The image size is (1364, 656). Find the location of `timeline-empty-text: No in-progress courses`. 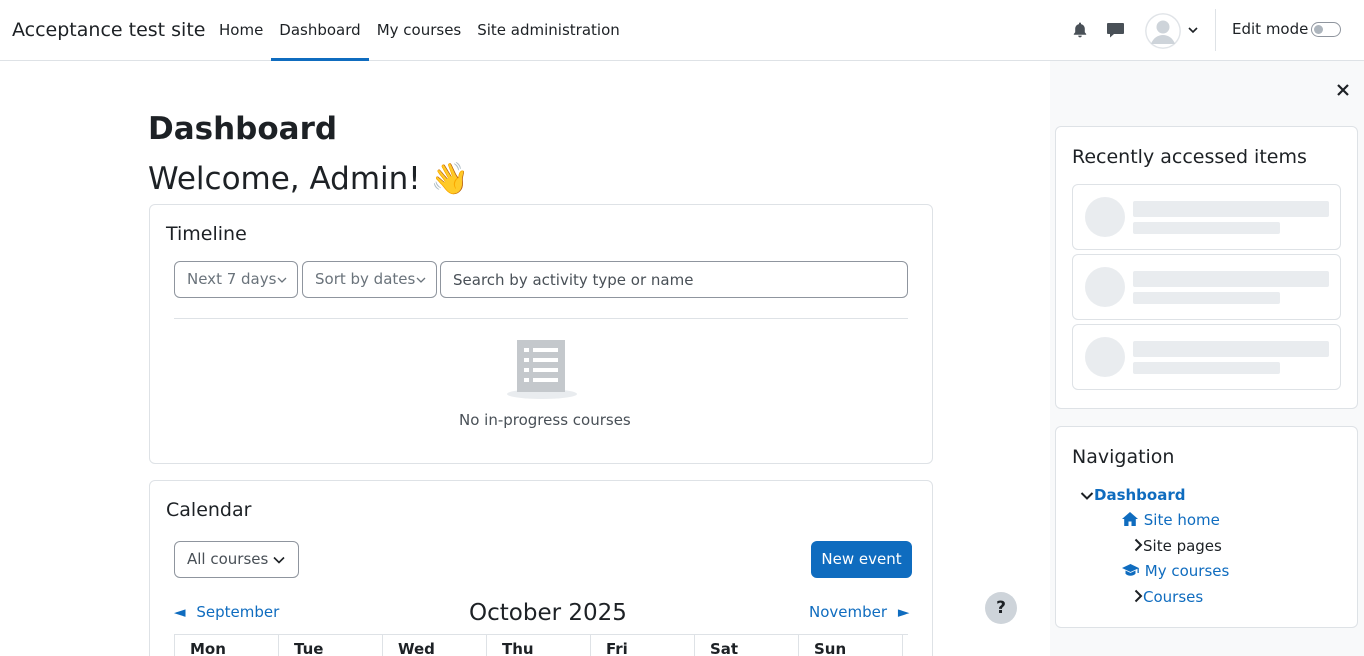

timeline-empty-text: No in-progress courses is located at coordinates (545, 420).